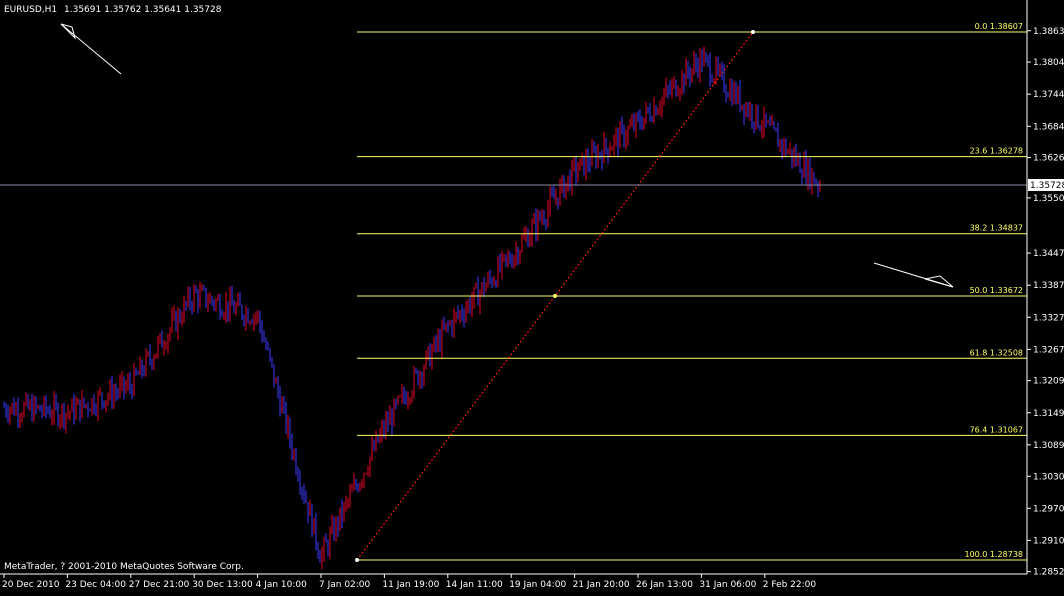 Image resolution: width=1064 pixels, height=596 pixels. I want to click on fib-level-label: 50.0 1.33672, so click(996, 290).